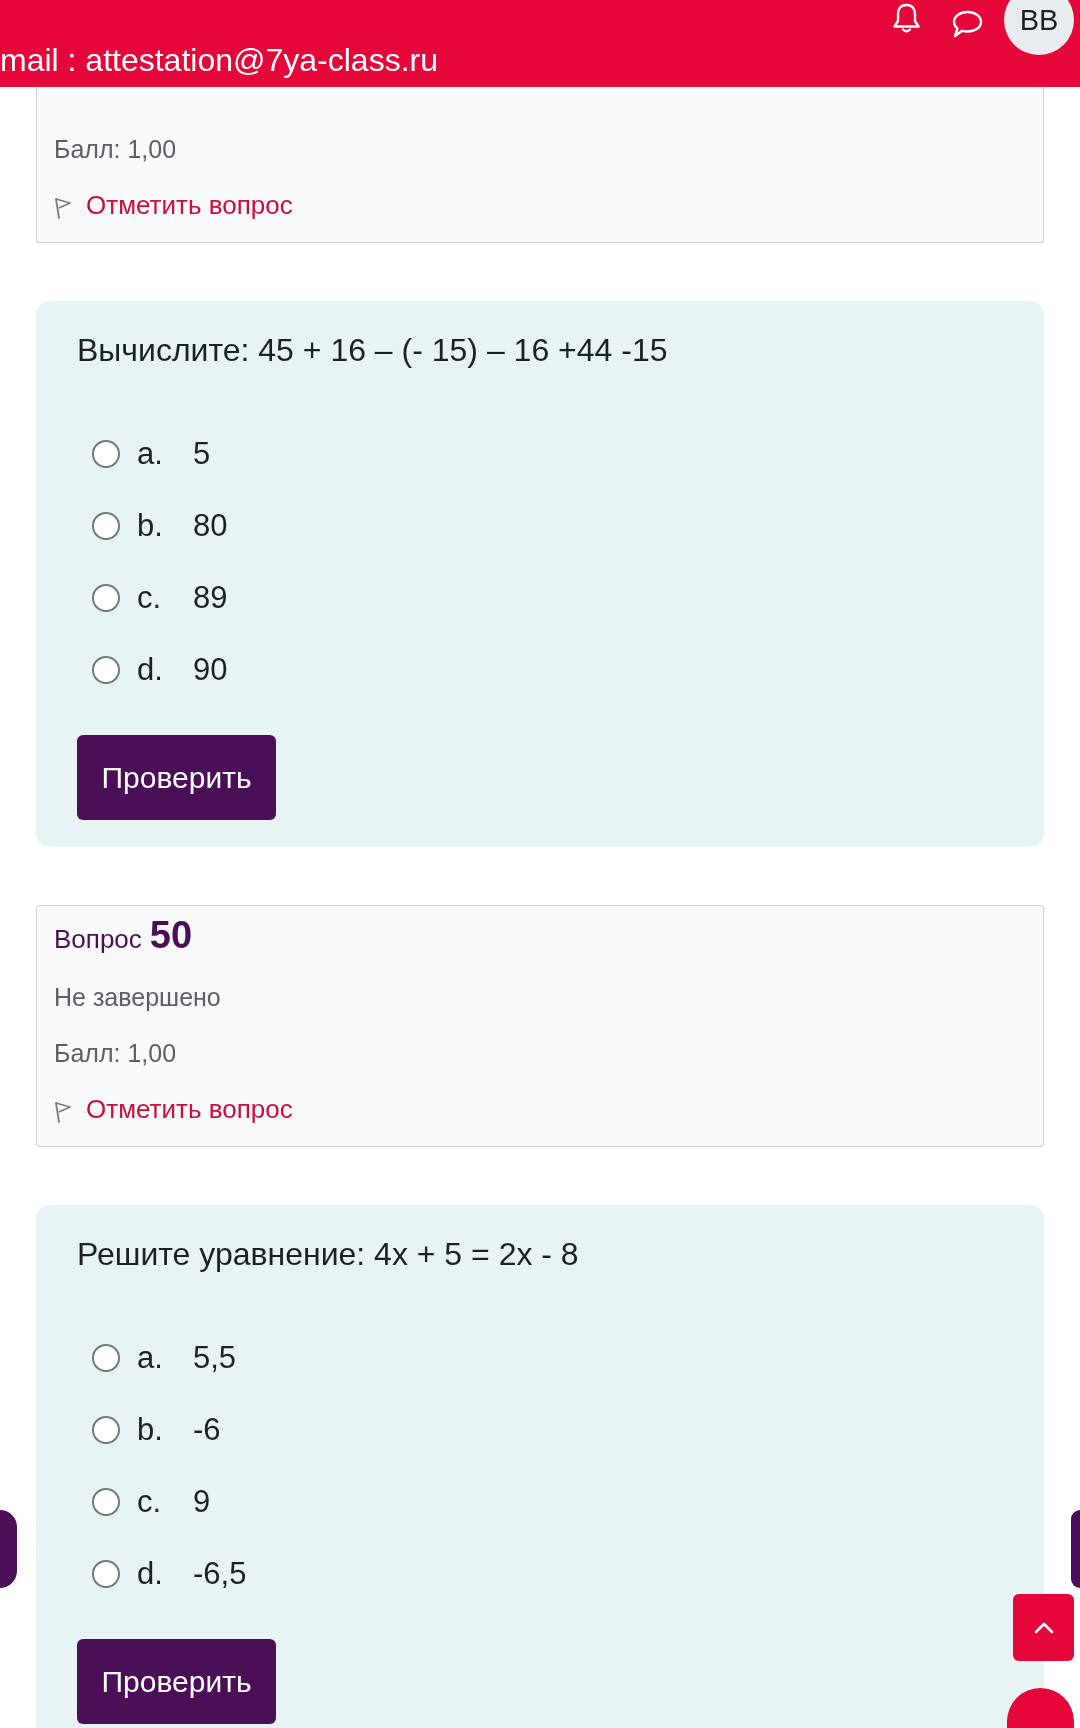 The height and width of the screenshot is (1728, 1080). What do you see at coordinates (137, 997) in the screenshot?
I see `question-status: Не завершено` at bounding box center [137, 997].